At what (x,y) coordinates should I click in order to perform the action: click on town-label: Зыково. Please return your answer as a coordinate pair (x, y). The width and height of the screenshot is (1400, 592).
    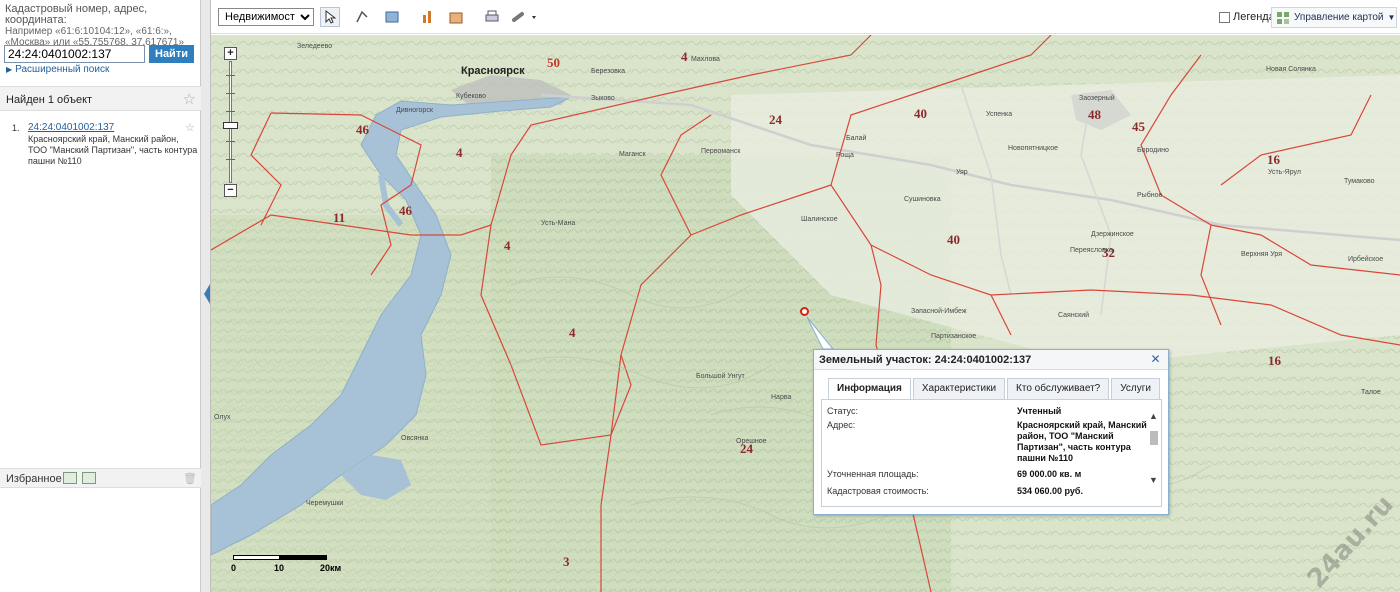
    Looking at the image, I should click on (603, 98).